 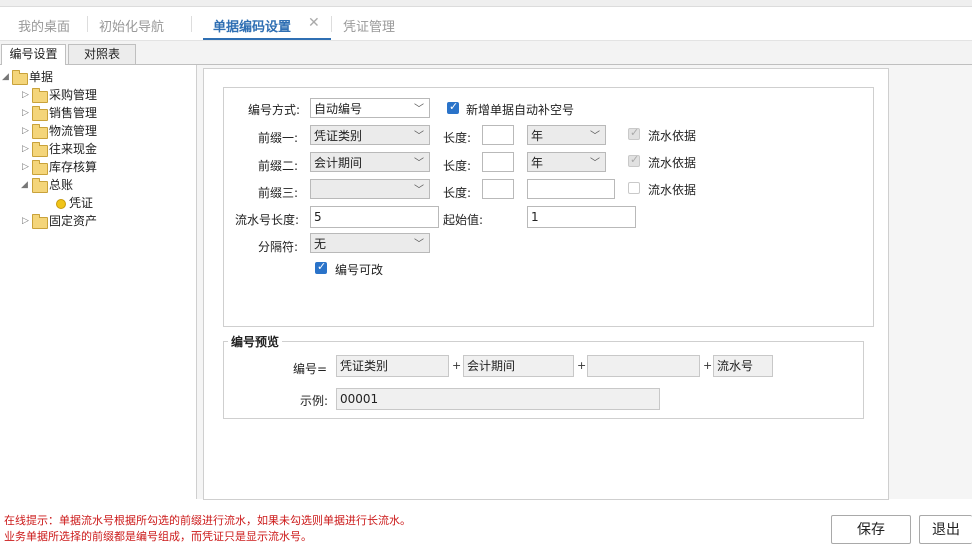 What do you see at coordinates (73, 113) in the screenshot?
I see `tree-item-label: 销售管理` at bounding box center [73, 113].